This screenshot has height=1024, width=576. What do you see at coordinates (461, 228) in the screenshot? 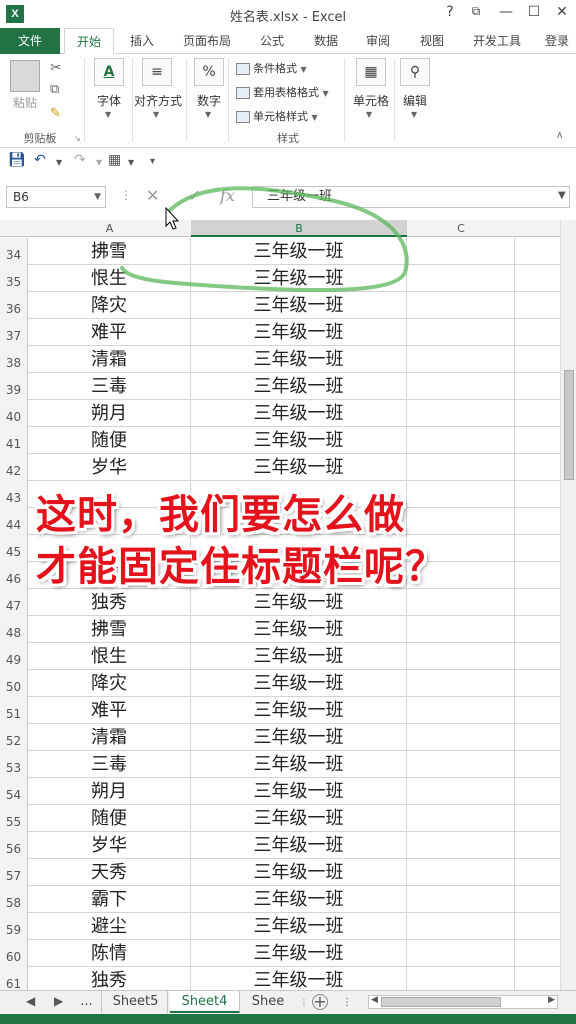
I see `column-header-c: C` at bounding box center [461, 228].